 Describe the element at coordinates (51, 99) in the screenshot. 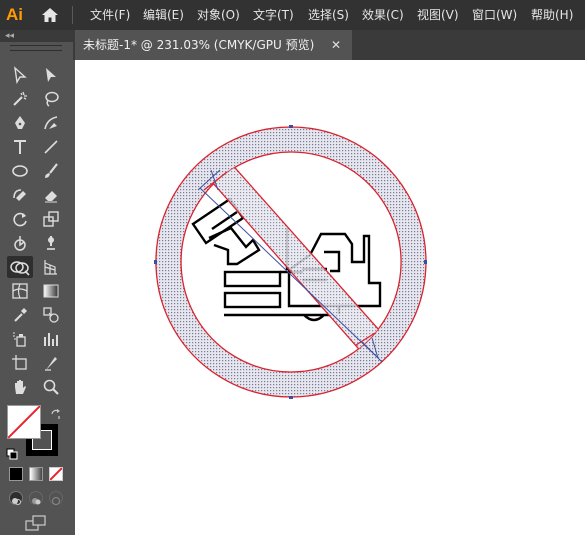

I see `lasso-tool-icon` at that location.